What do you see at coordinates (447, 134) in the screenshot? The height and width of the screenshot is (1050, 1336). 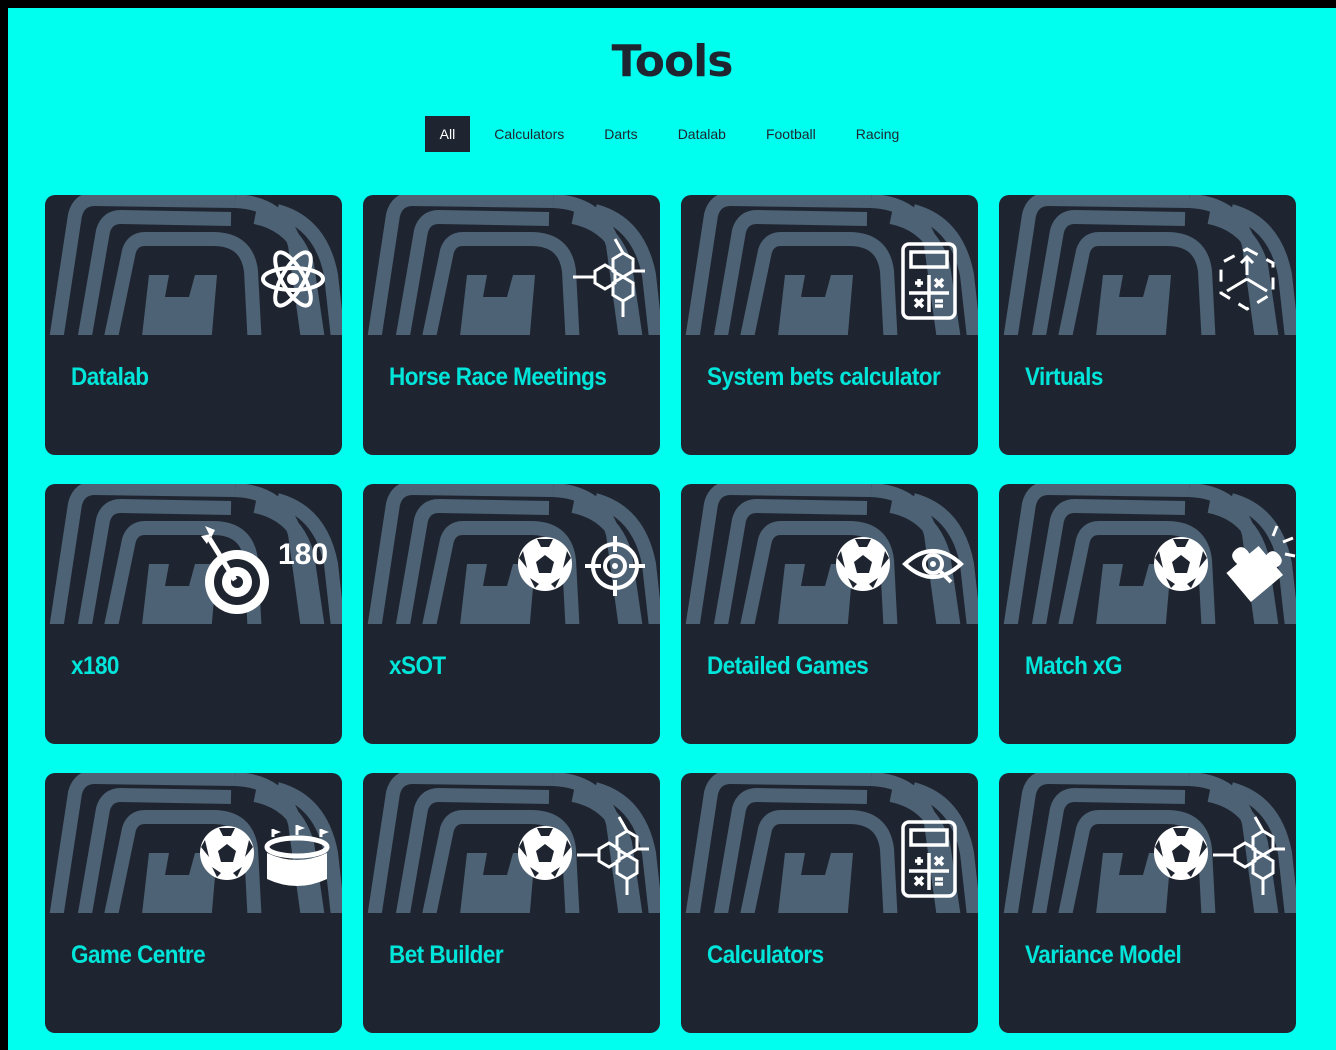 I see `filter-all: All` at bounding box center [447, 134].